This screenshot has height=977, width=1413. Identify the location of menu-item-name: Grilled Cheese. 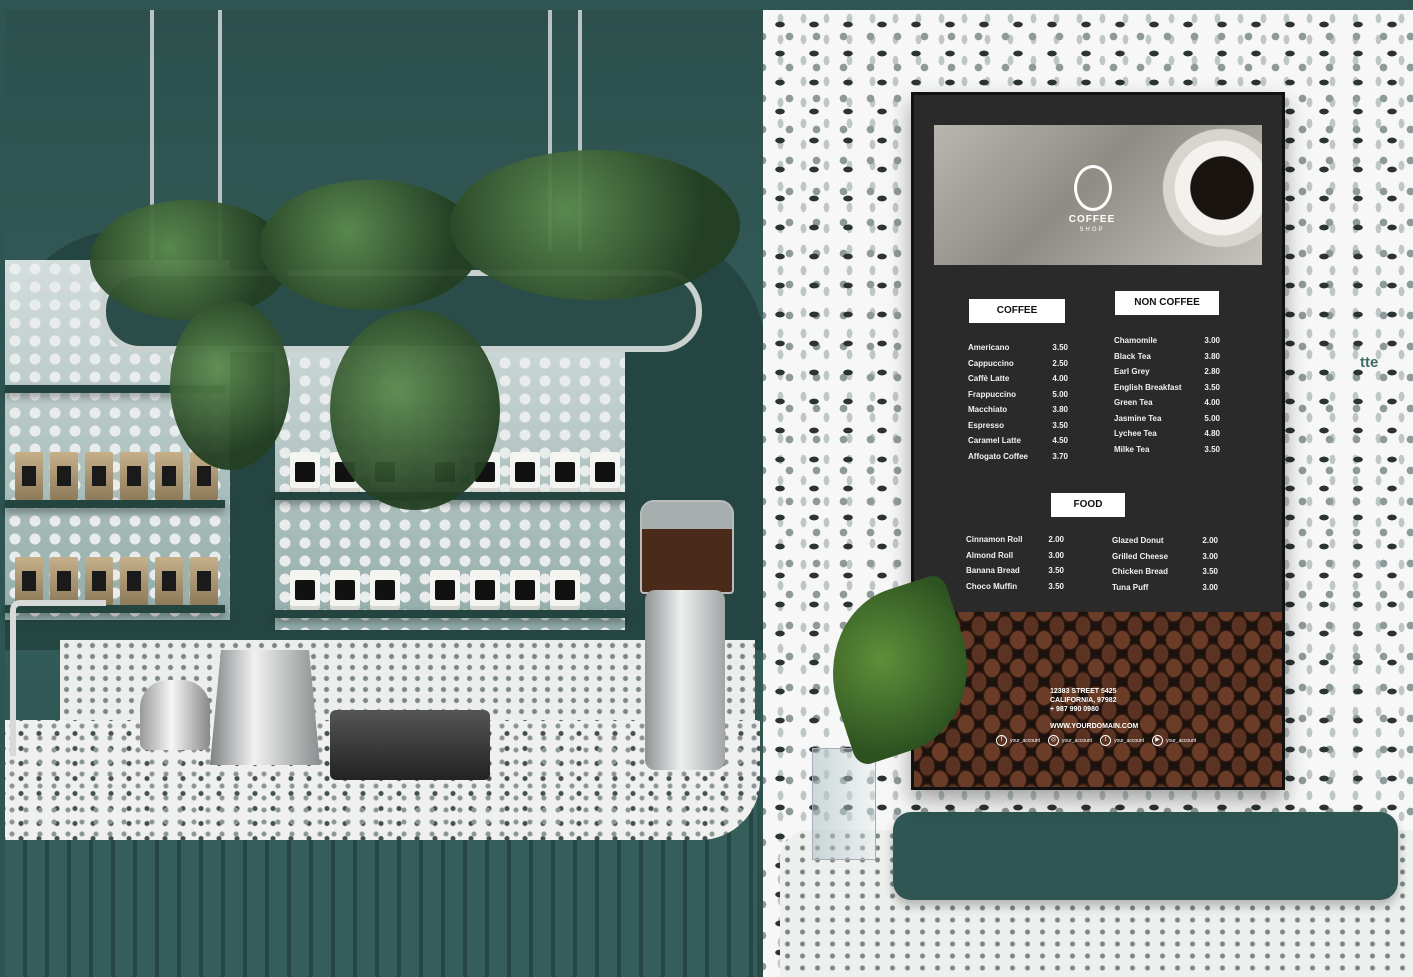
(1140, 556).